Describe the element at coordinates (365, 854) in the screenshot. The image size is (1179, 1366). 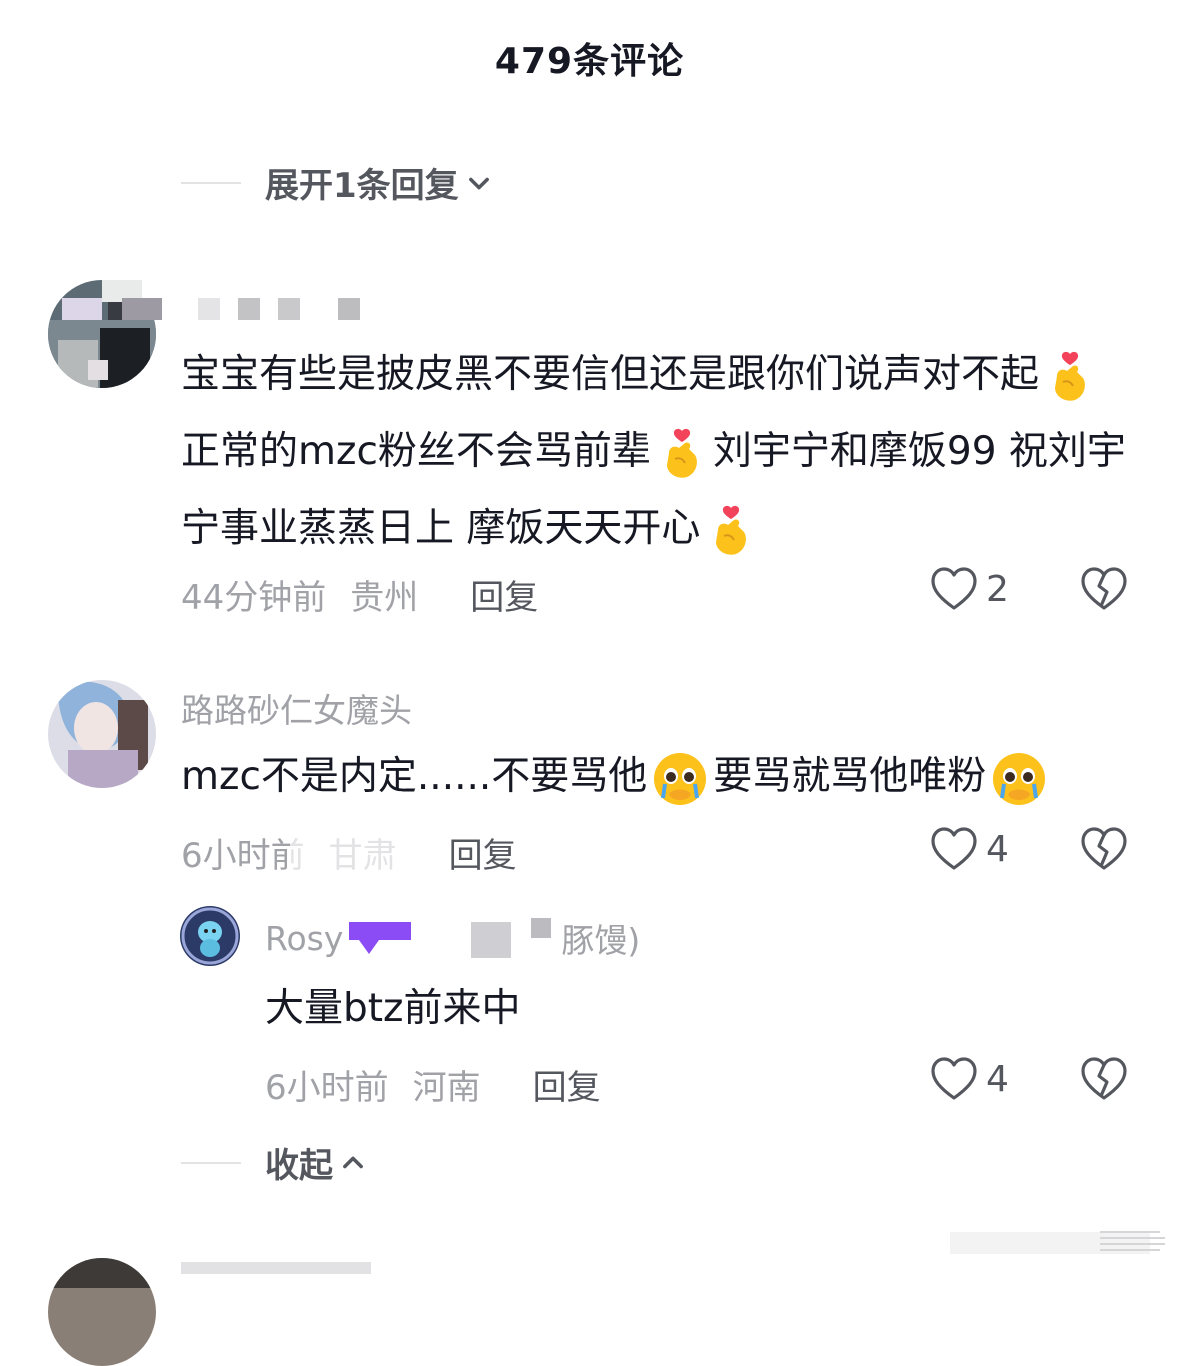
I see `mosaic-overlay` at that location.